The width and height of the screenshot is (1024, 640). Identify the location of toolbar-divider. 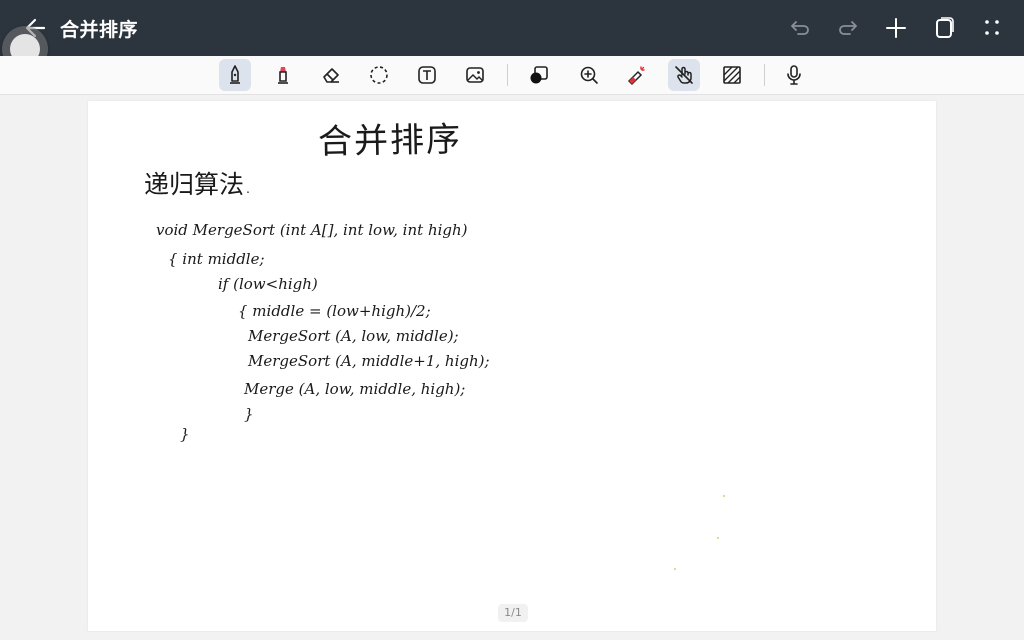
(507, 75).